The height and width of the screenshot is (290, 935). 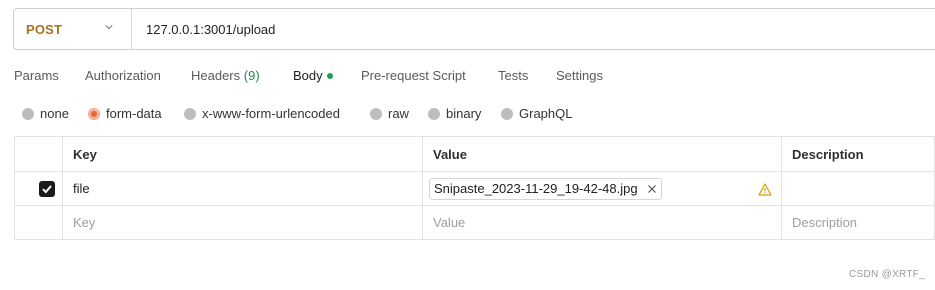 I want to click on table-row: file Snipaste_2023-11-29_19-42-48.jpg, so click(x=474, y=188).